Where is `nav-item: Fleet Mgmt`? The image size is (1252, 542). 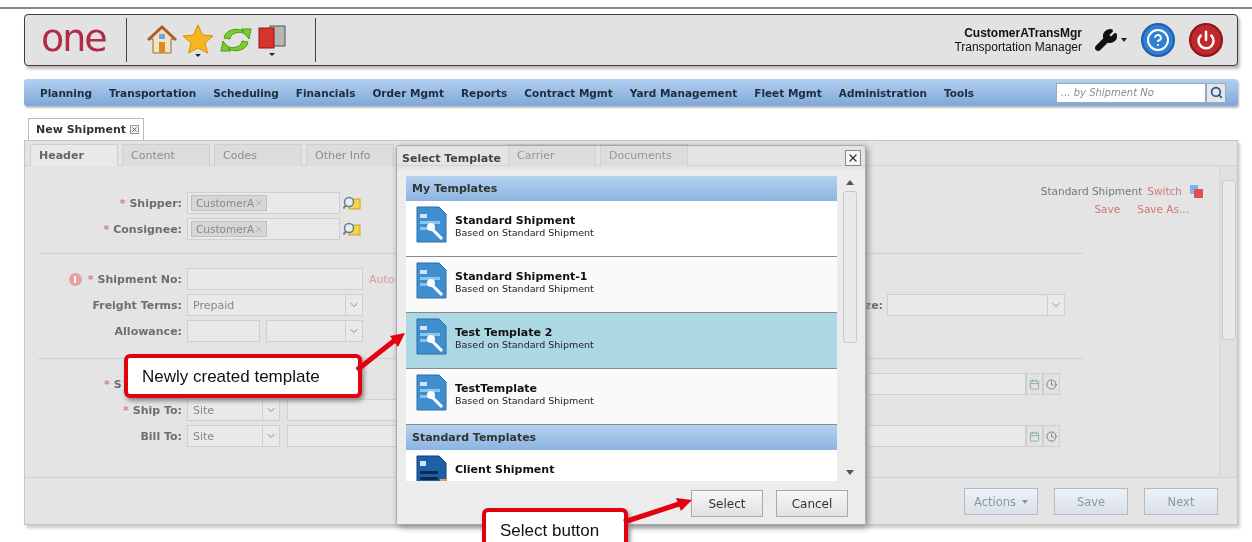
nav-item: Fleet Mgmt is located at coordinates (788, 92).